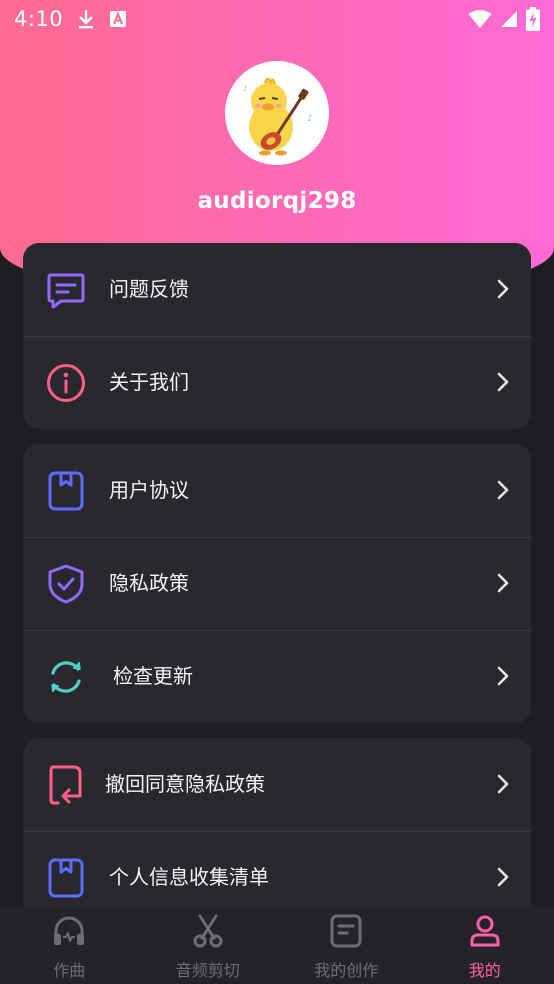 The width and height of the screenshot is (554, 984). Describe the element at coordinates (208, 931) in the screenshot. I see `scissors-icon` at that location.